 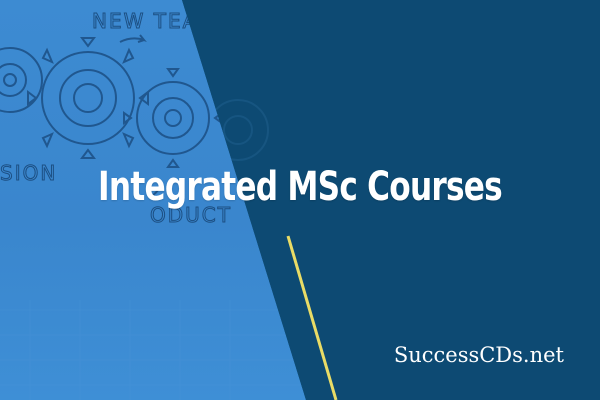 What do you see at coordinates (300, 187) in the screenshot?
I see `page-title: Integrated MSc Courses` at bounding box center [300, 187].